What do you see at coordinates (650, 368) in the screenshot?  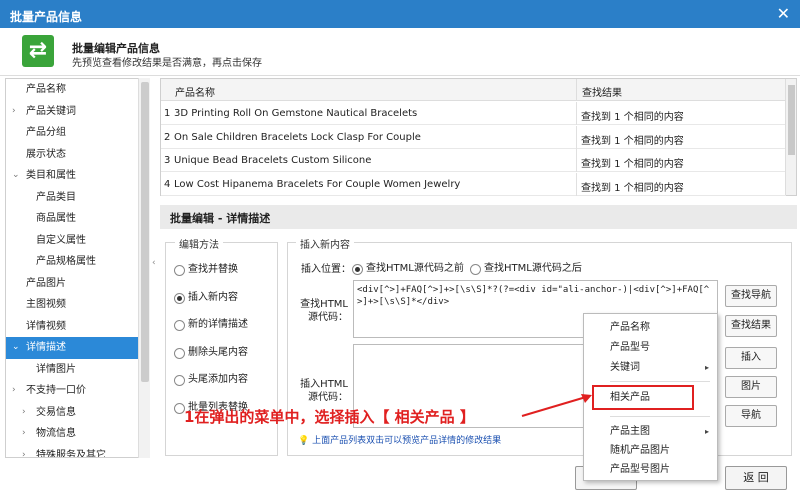 I see `menu-item-keywords: 关键词 ▸` at bounding box center [650, 368].